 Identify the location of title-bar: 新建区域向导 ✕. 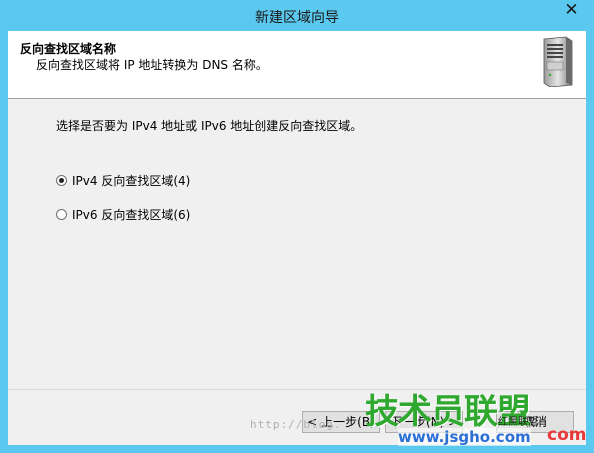
(297, 15).